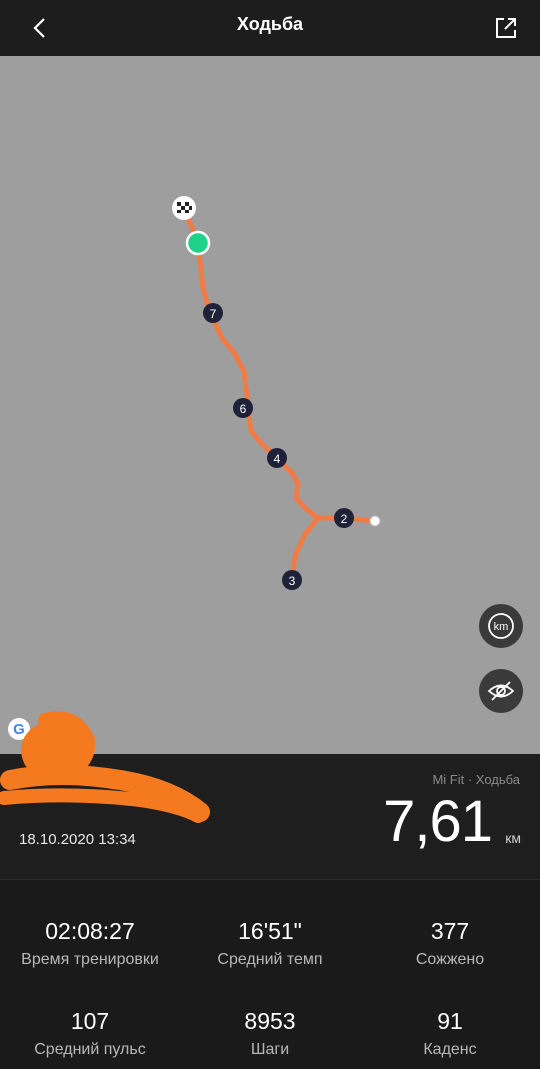 The height and width of the screenshot is (1069, 540). Describe the element at coordinates (270, 1049) in the screenshot. I see `stat-label: Шаги` at that location.